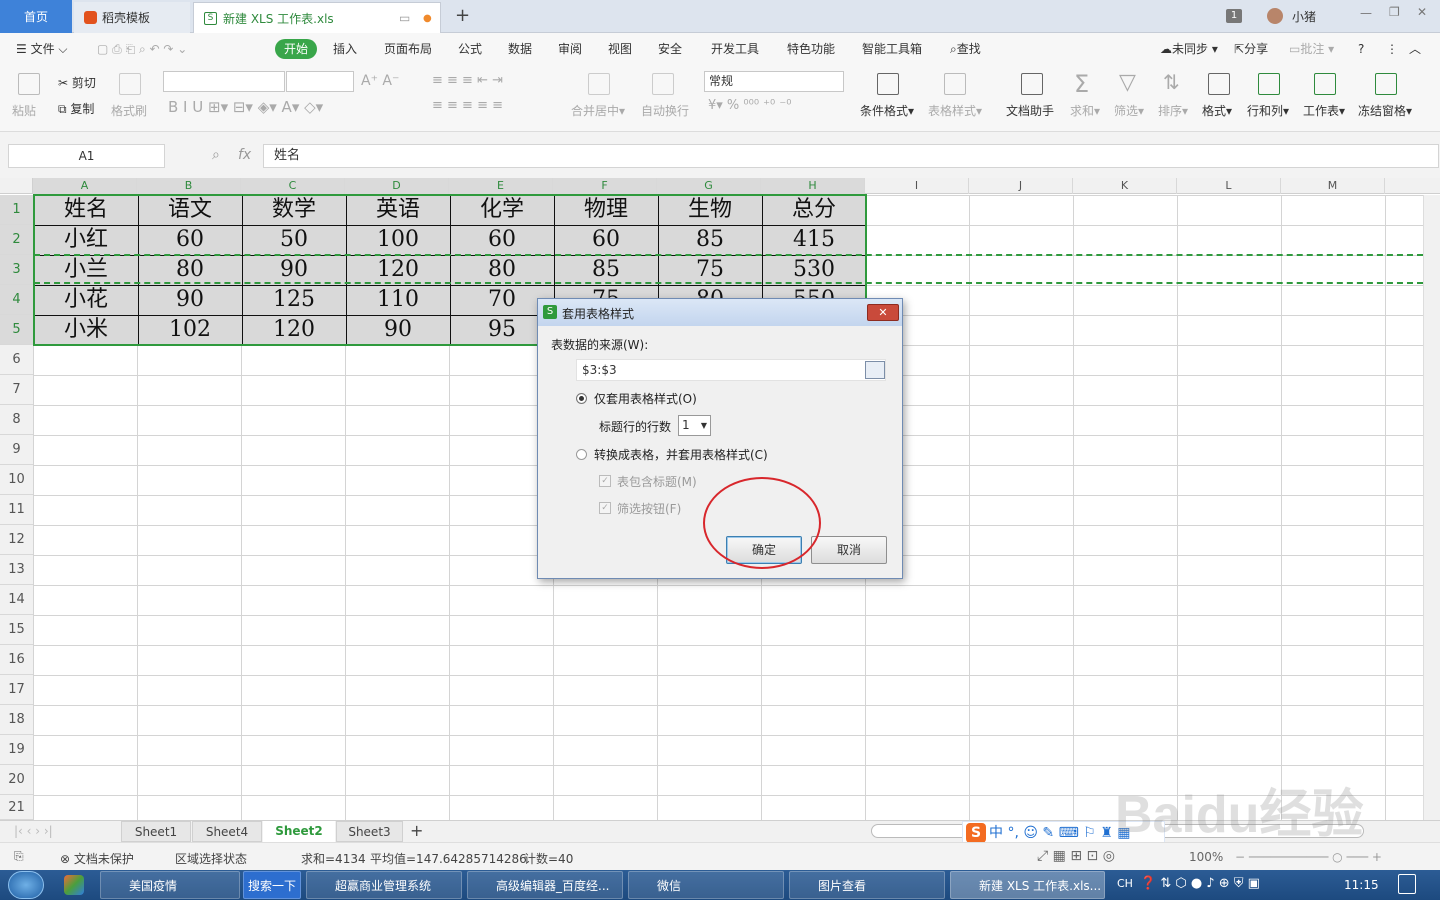 This screenshot has height=900, width=1440. Describe the element at coordinates (1407, 884) in the screenshot. I see `action-center-icon` at that location.